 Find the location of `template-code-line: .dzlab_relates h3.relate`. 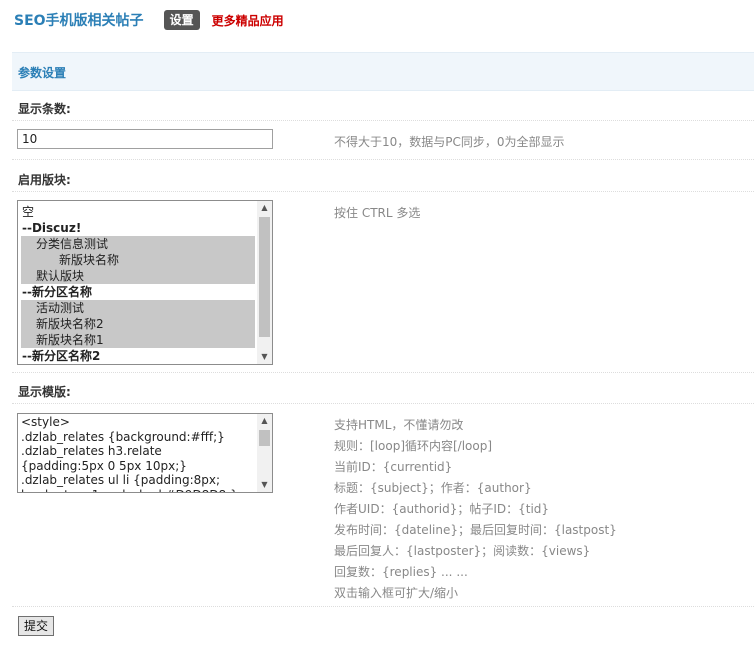

template-code-line: .dzlab_relates h3.relate is located at coordinates (91, 451).